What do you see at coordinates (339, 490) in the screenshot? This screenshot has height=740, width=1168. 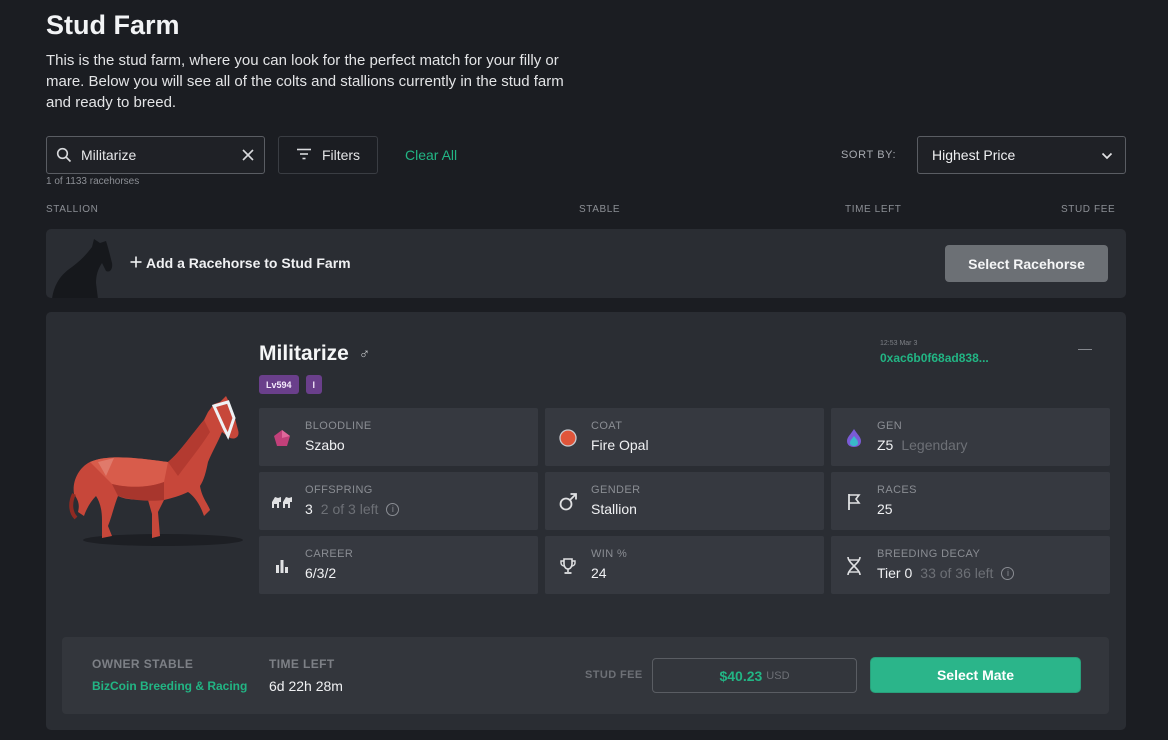 I see `stat-label: OFFSPRING` at bounding box center [339, 490].